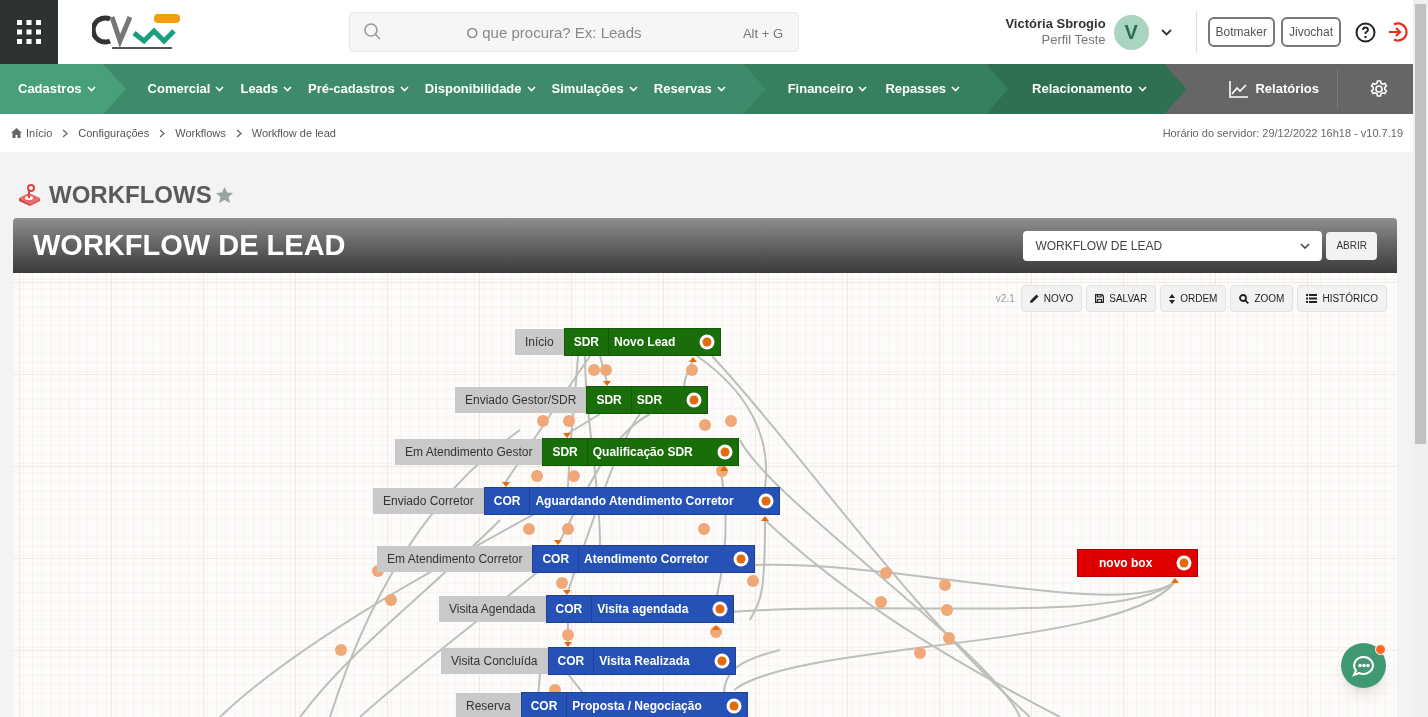 The height and width of the screenshot is (717, 1428). Describe the element at coordinates (642, 342) in the screenshot. I see `workflow-node: SDR Novo Lead` at that location.